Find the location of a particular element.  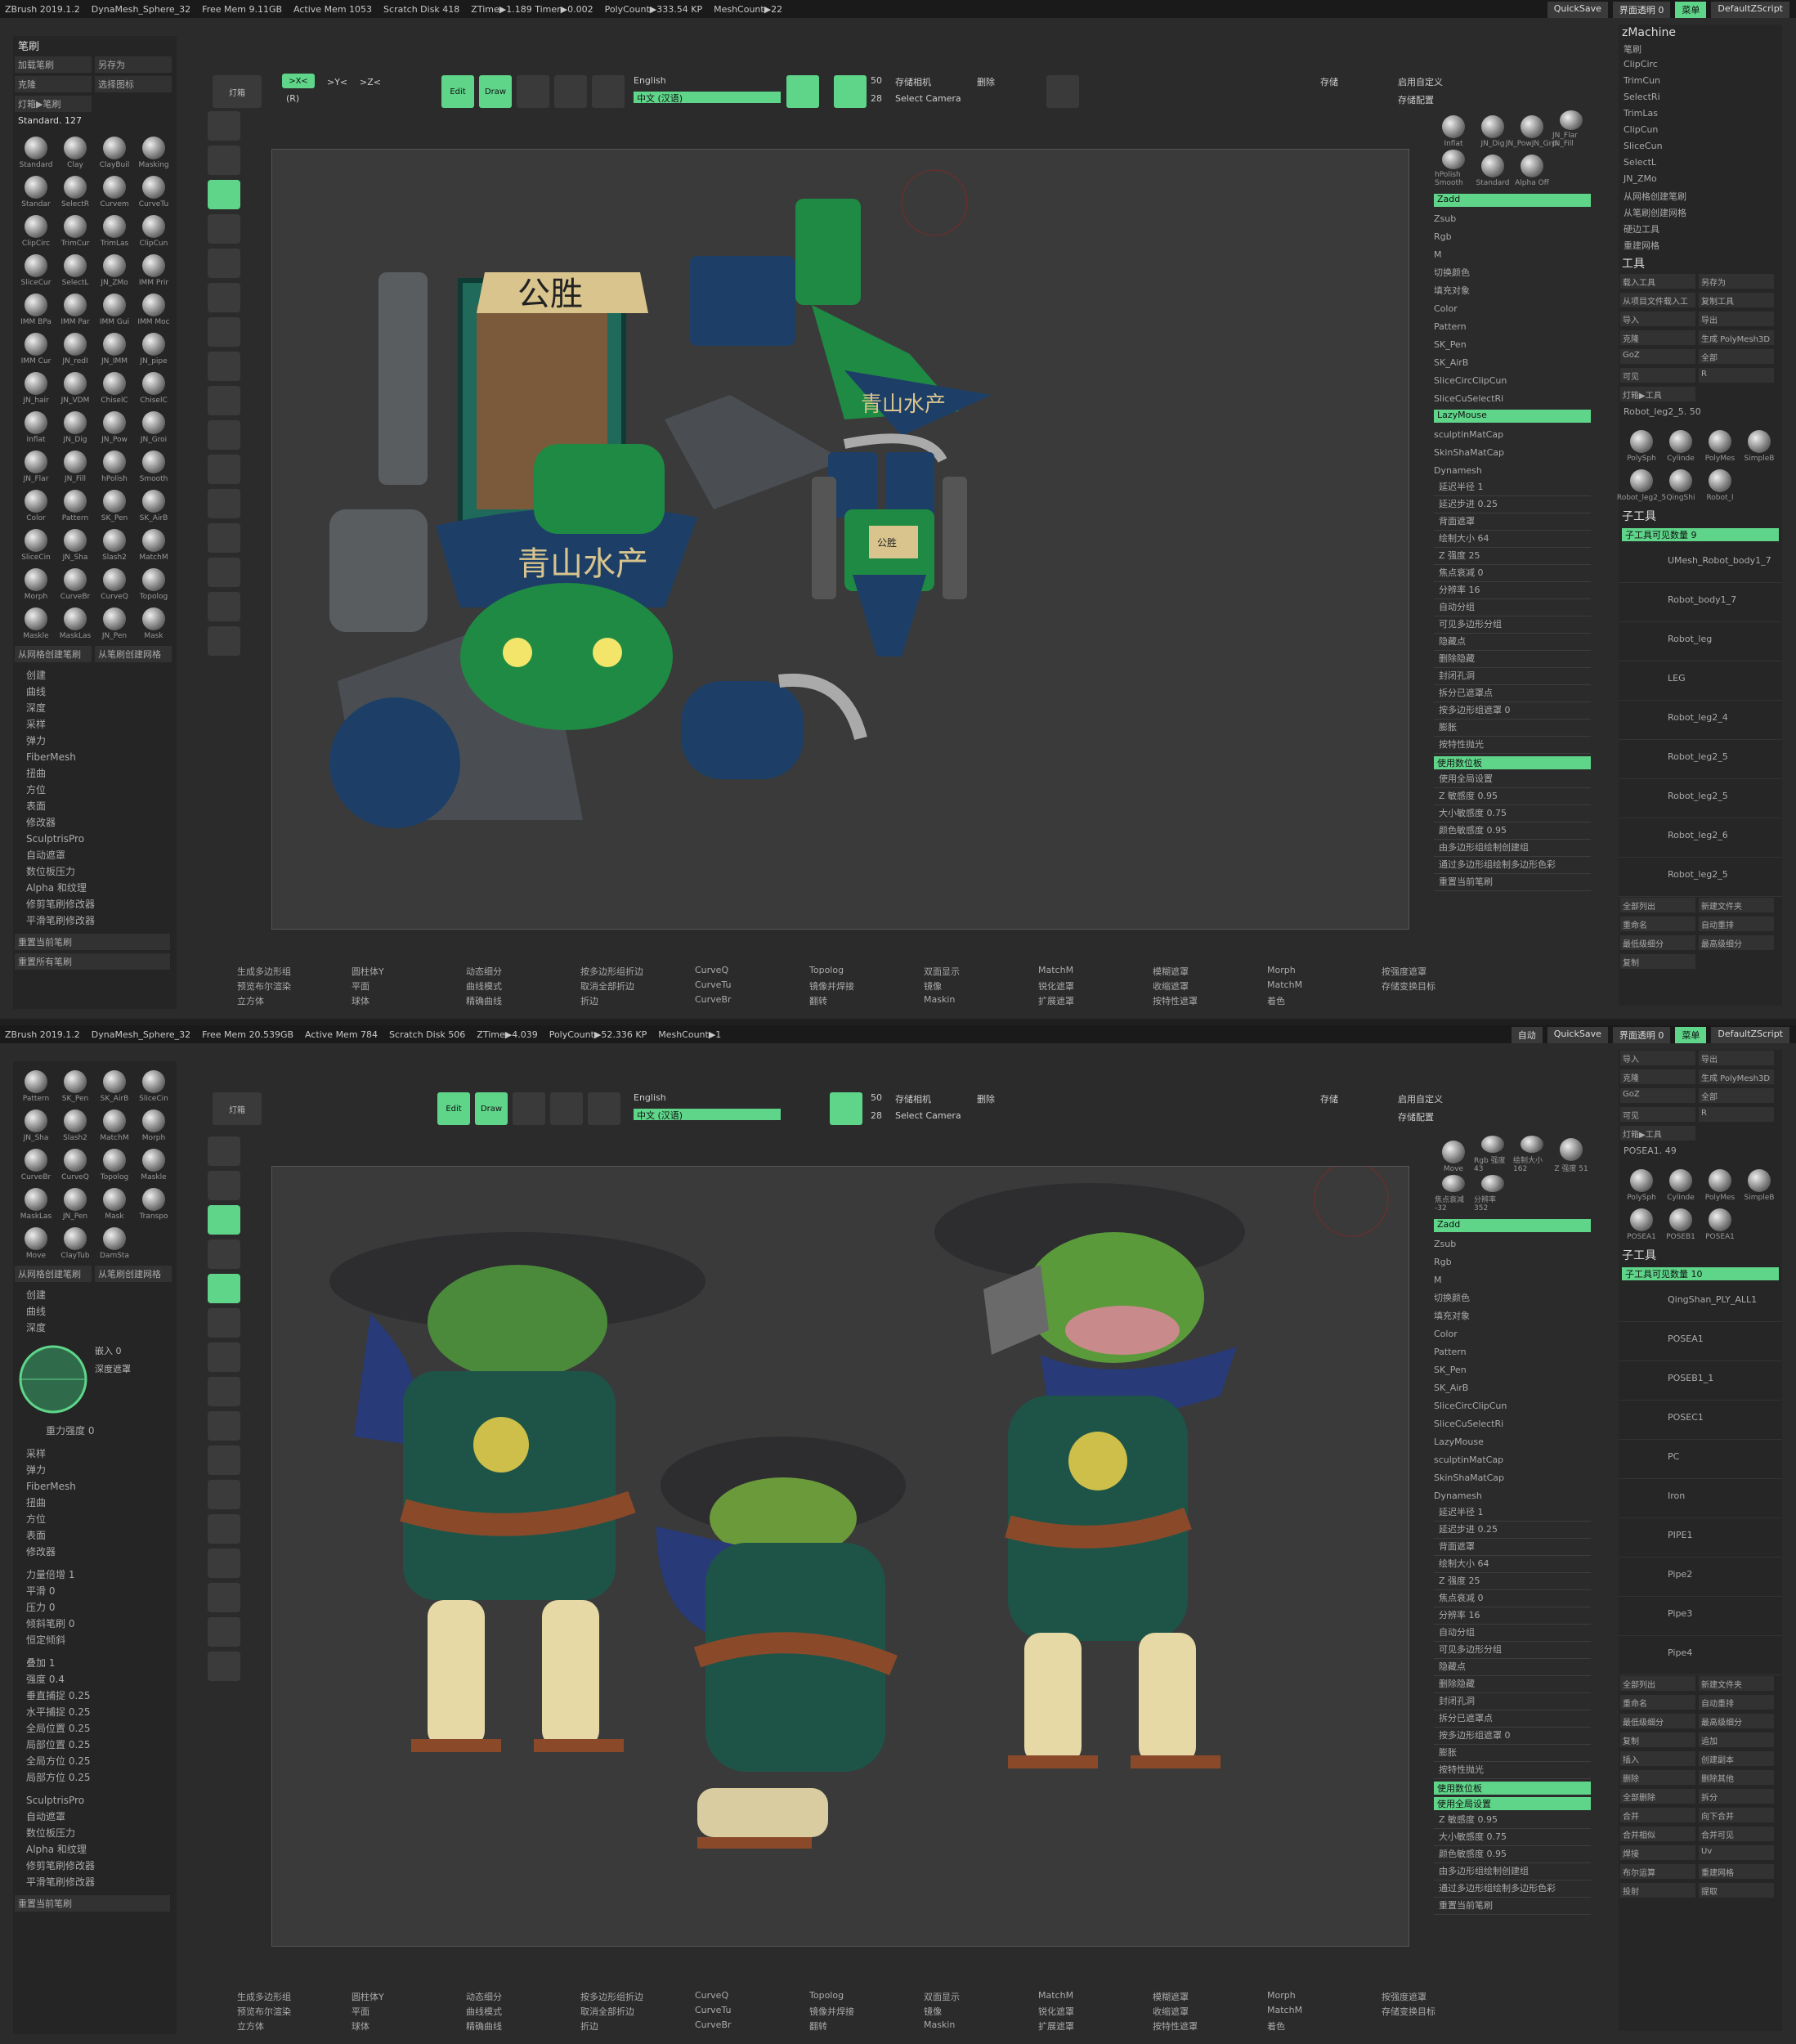

brush-item: PolySph is located at coordinates (1641, 1183).